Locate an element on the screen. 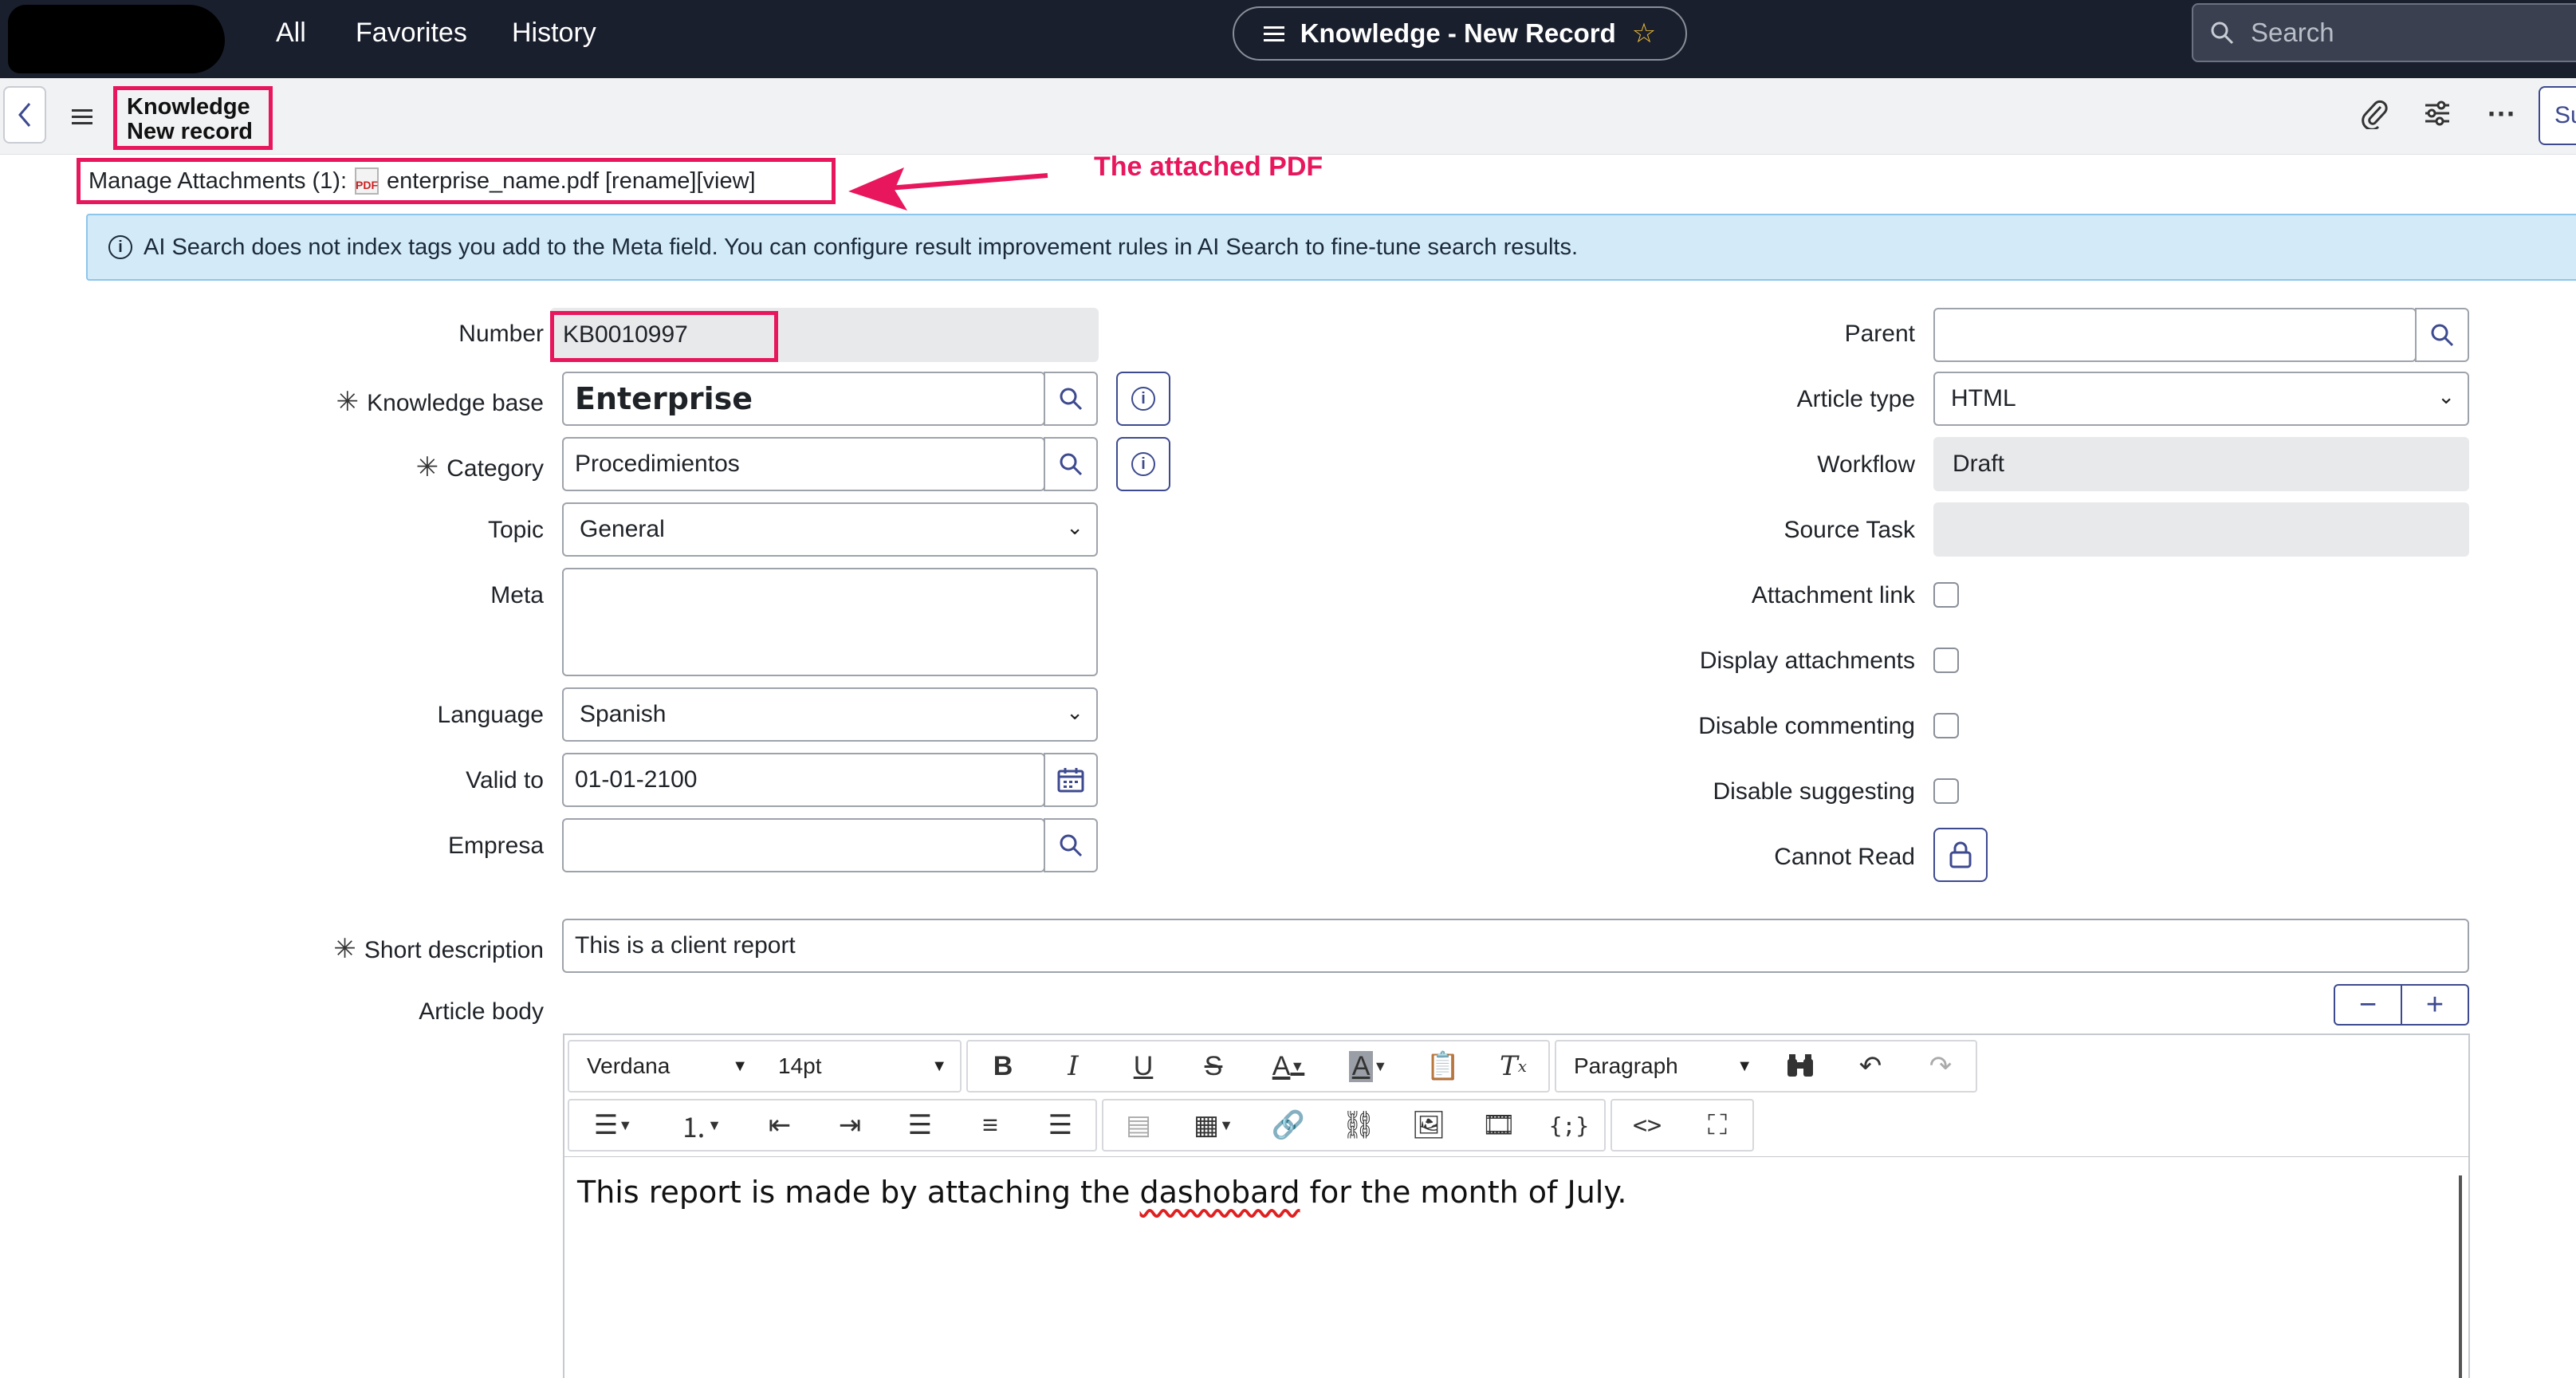 This screenshot has height=1378, width=2576. nav-favorites: Favorites is located at coordinates (412, 33).